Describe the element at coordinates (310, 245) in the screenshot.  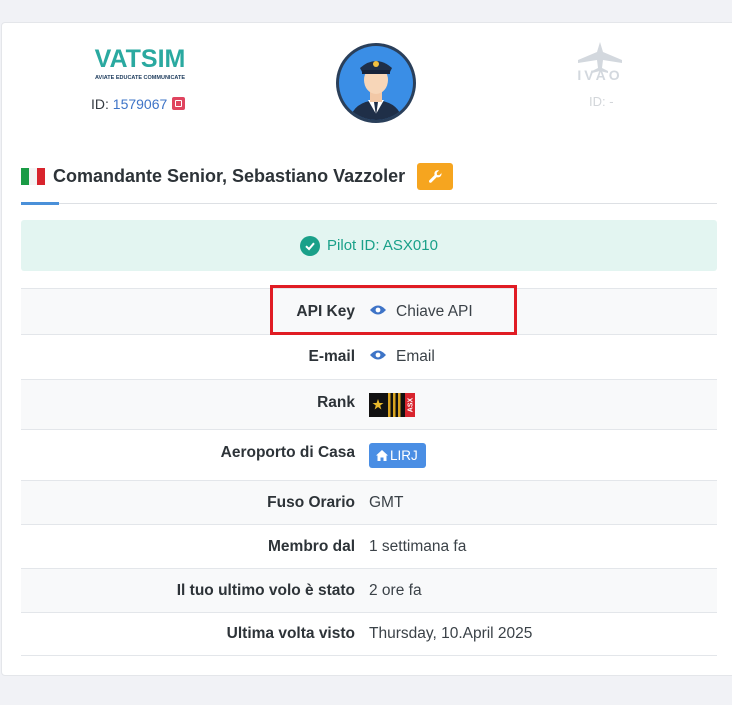
I see `check-circle-icon` at that location.